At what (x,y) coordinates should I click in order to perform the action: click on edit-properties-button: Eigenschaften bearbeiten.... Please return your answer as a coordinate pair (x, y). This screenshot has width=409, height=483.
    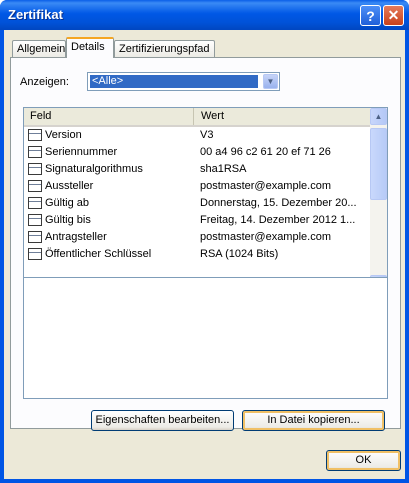
    Looking at the image, I should click on (162, 420).